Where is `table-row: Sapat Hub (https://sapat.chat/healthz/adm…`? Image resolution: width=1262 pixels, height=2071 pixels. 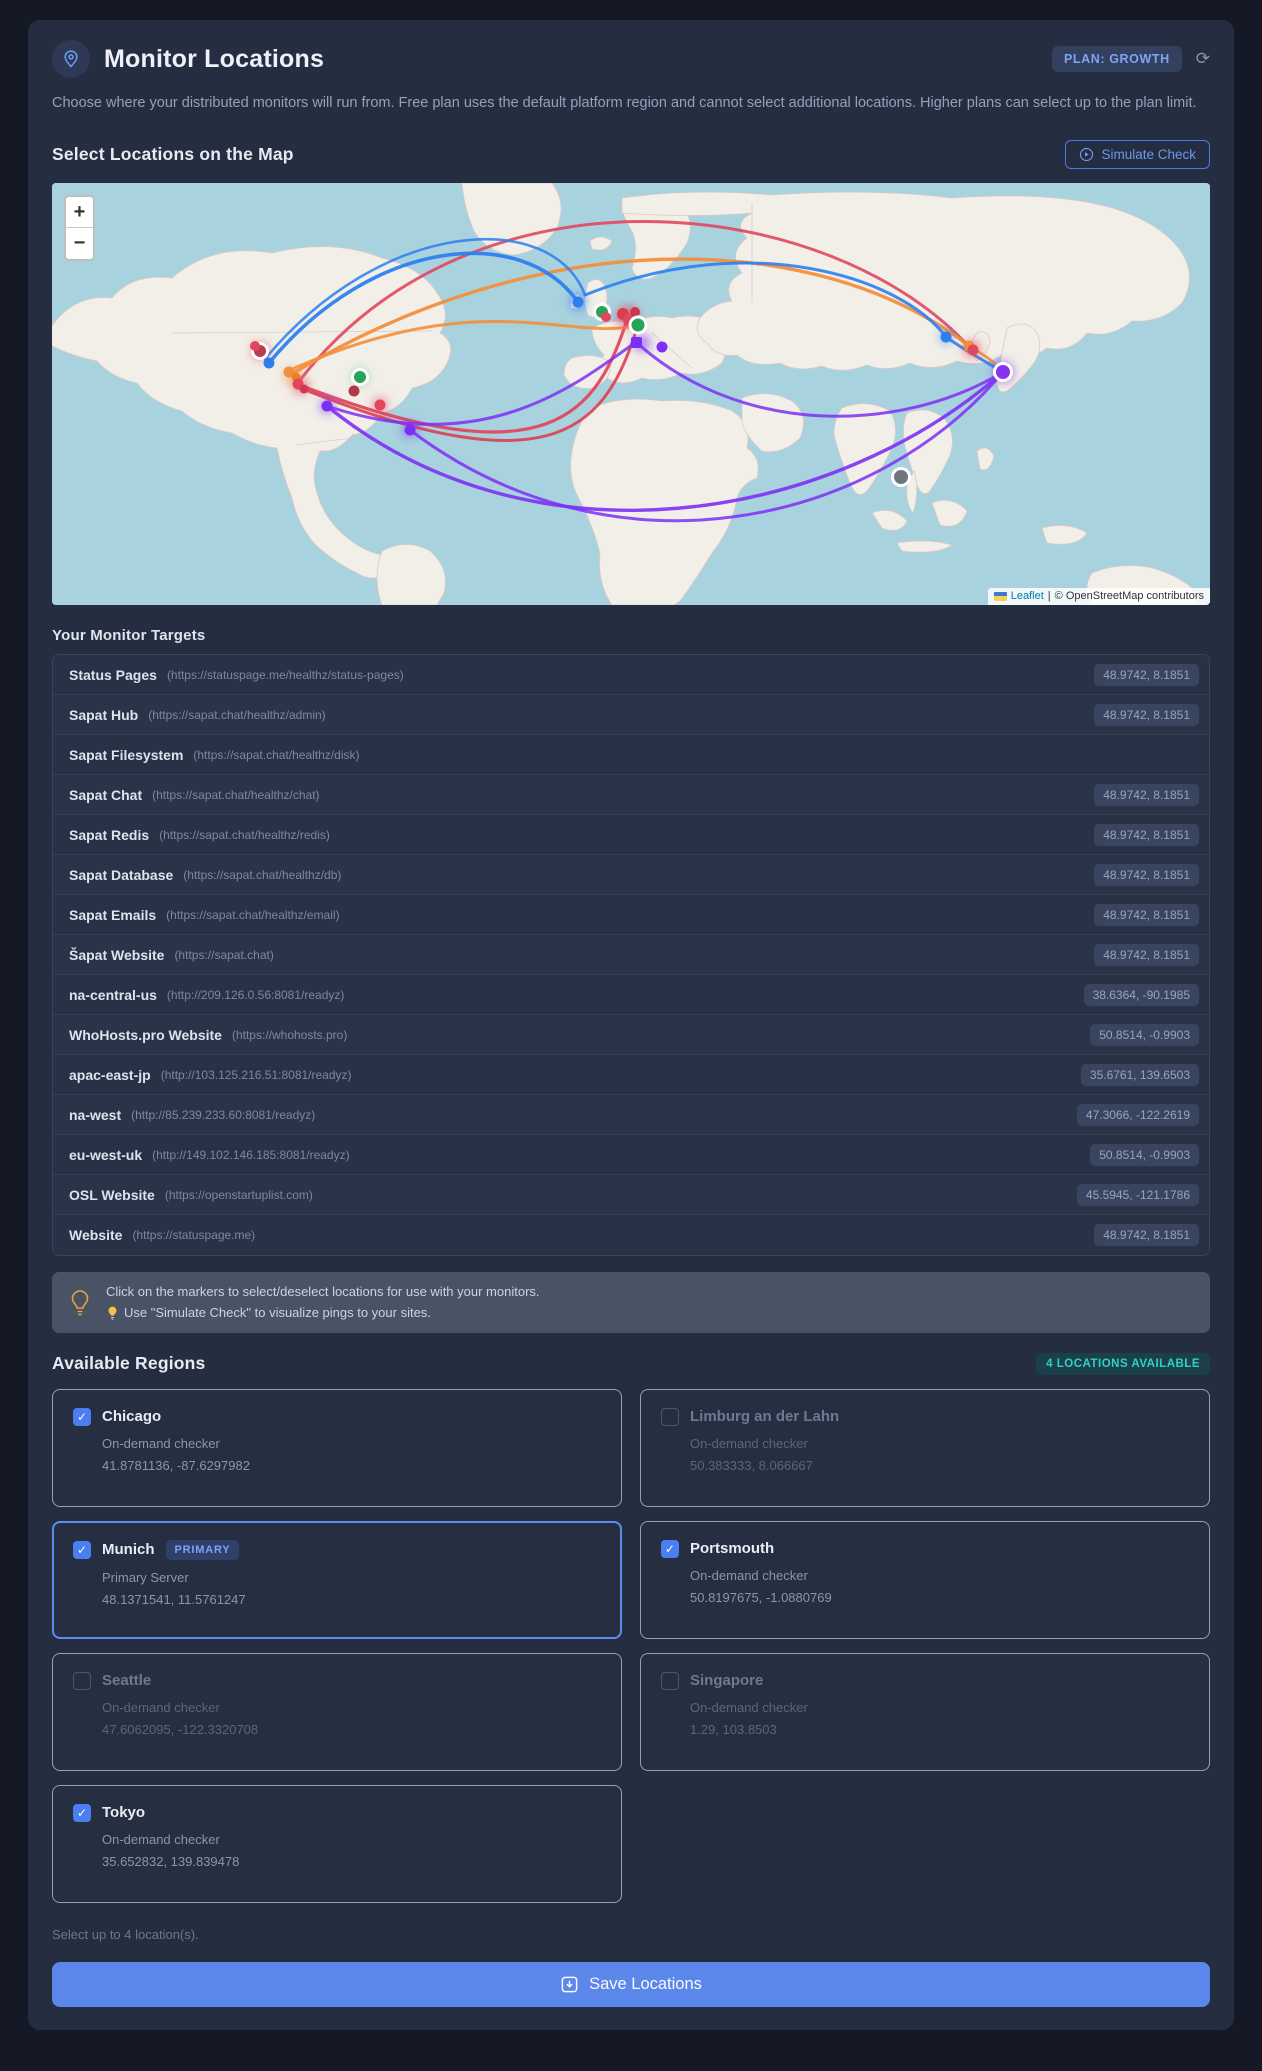
table-row: Sapat Hub (https://sapat.chat/healthz/adm… is located at coordinates (631, 715).